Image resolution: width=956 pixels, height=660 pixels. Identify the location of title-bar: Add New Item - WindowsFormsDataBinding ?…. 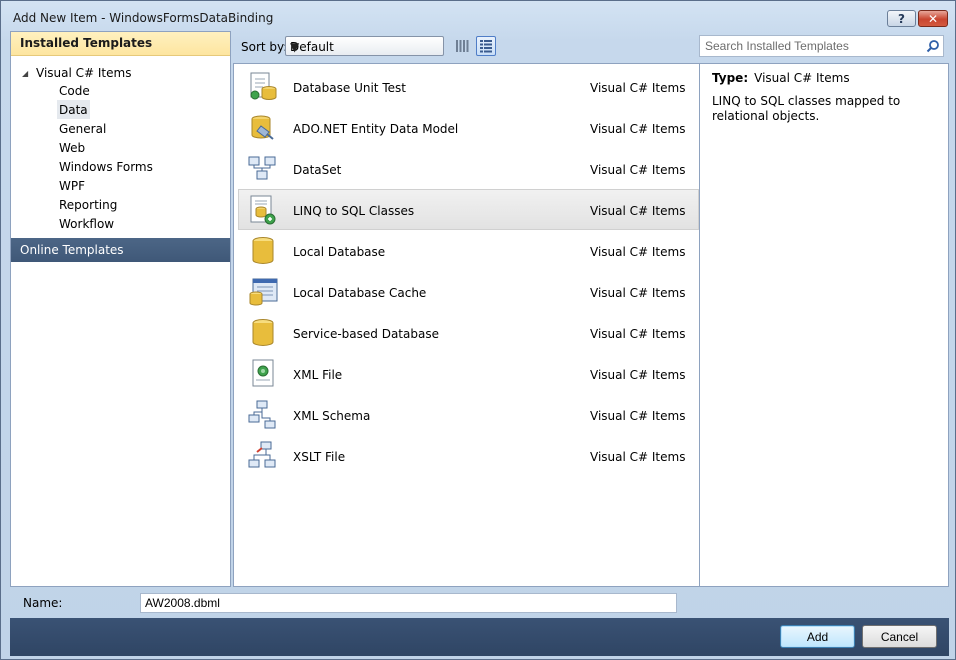
(478, 16).